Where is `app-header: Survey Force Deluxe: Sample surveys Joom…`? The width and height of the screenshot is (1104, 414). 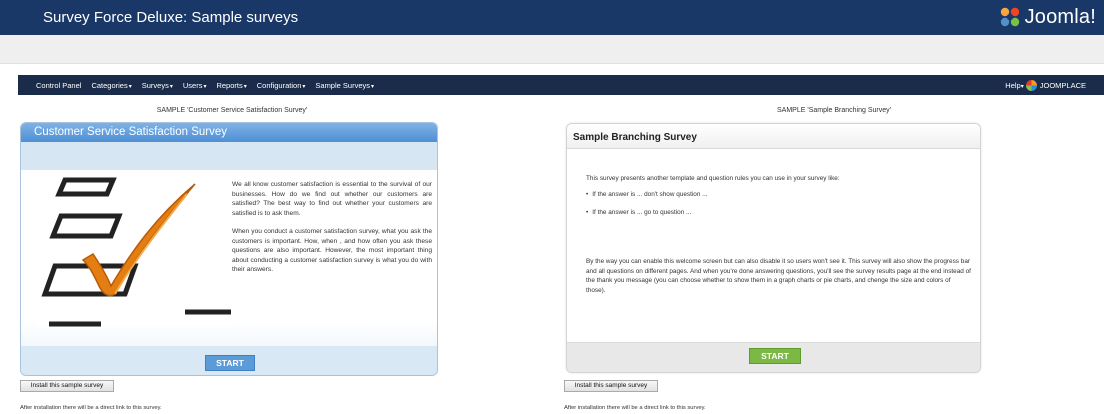
app-header: Survey Force Deluxe: Sample surveys Joom… is located at coordinates (552, 17).